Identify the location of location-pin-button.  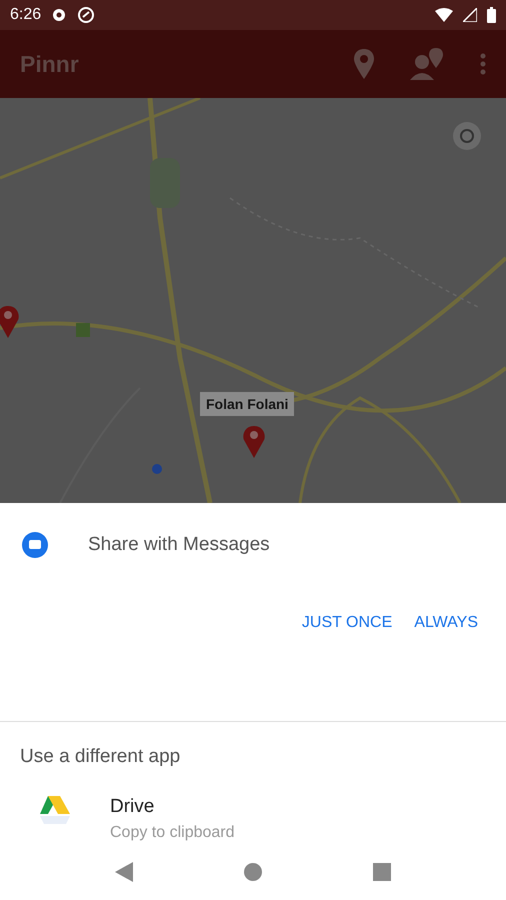
(364, 64).